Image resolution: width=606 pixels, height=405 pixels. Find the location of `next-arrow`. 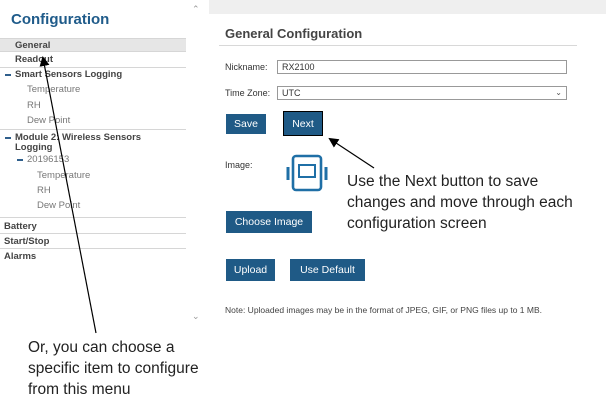

next-arrow is located at coordinates (351, 153).